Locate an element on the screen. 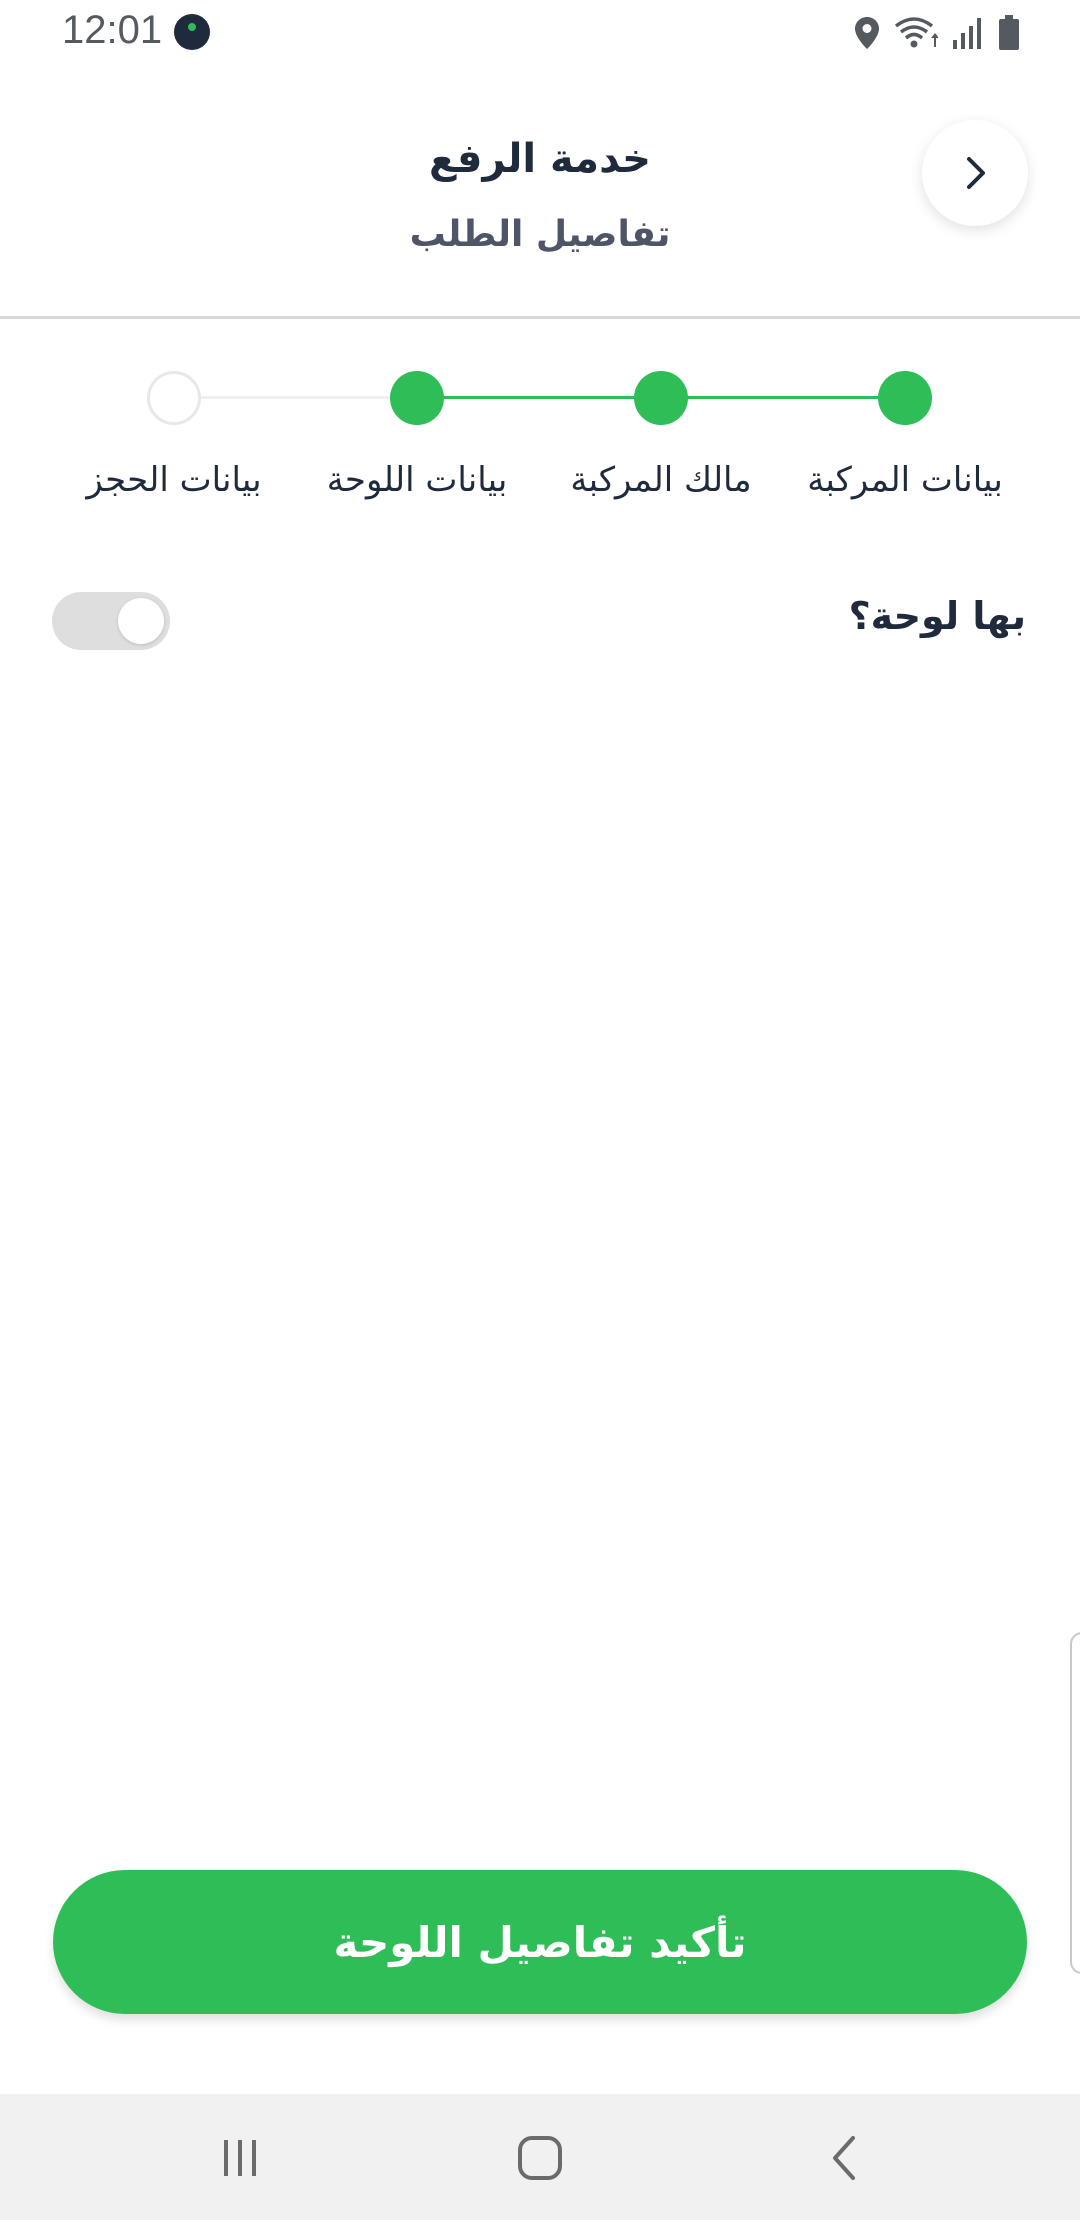 The height and width of the screenshot is (2220, 1080). signal-icon is located at coordinates (968, 33).